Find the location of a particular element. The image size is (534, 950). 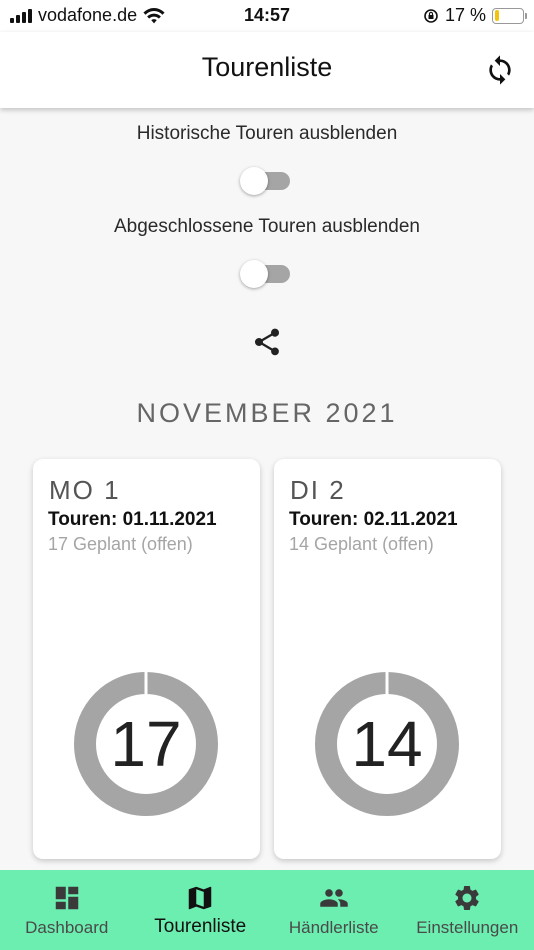

status-left: vodafone.de is located at coordinates (87, 15).